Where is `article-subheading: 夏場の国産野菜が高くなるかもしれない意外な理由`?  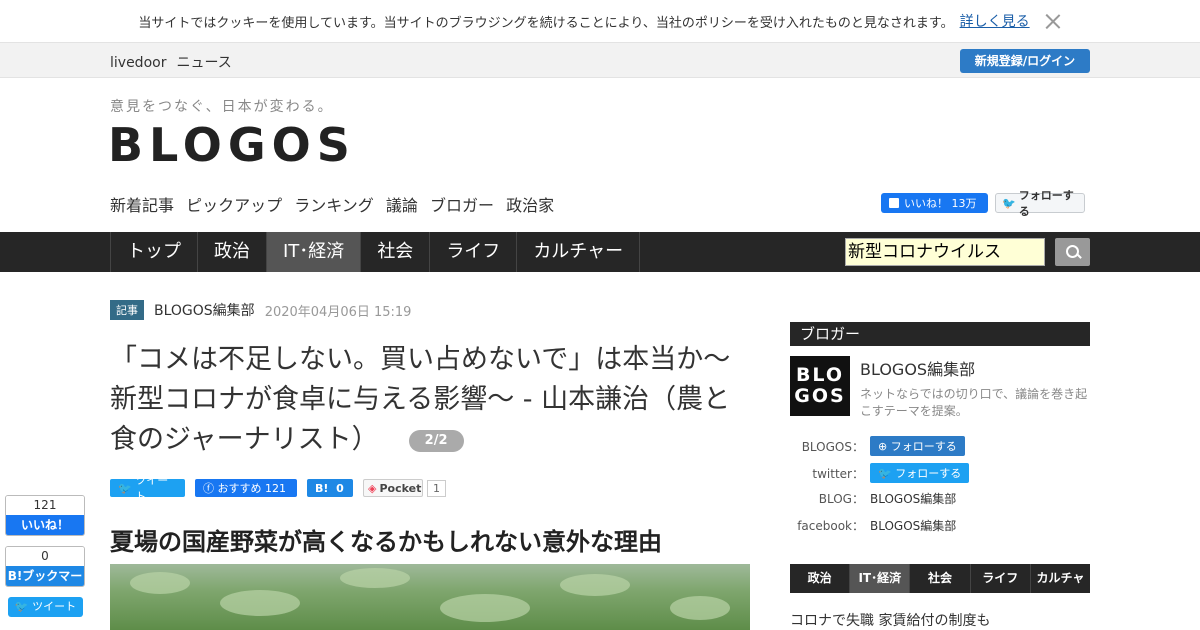 article-subheading: 夏場の国産野菜が高くなるかもしれない意外な理由 is located at coordinates (386, 542).